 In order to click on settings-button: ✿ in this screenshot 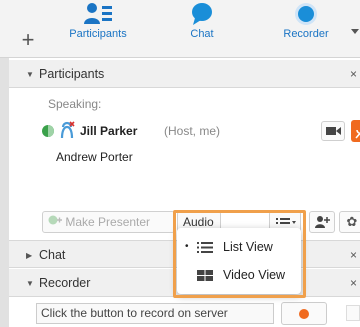, I will do `click(349, 222)`.